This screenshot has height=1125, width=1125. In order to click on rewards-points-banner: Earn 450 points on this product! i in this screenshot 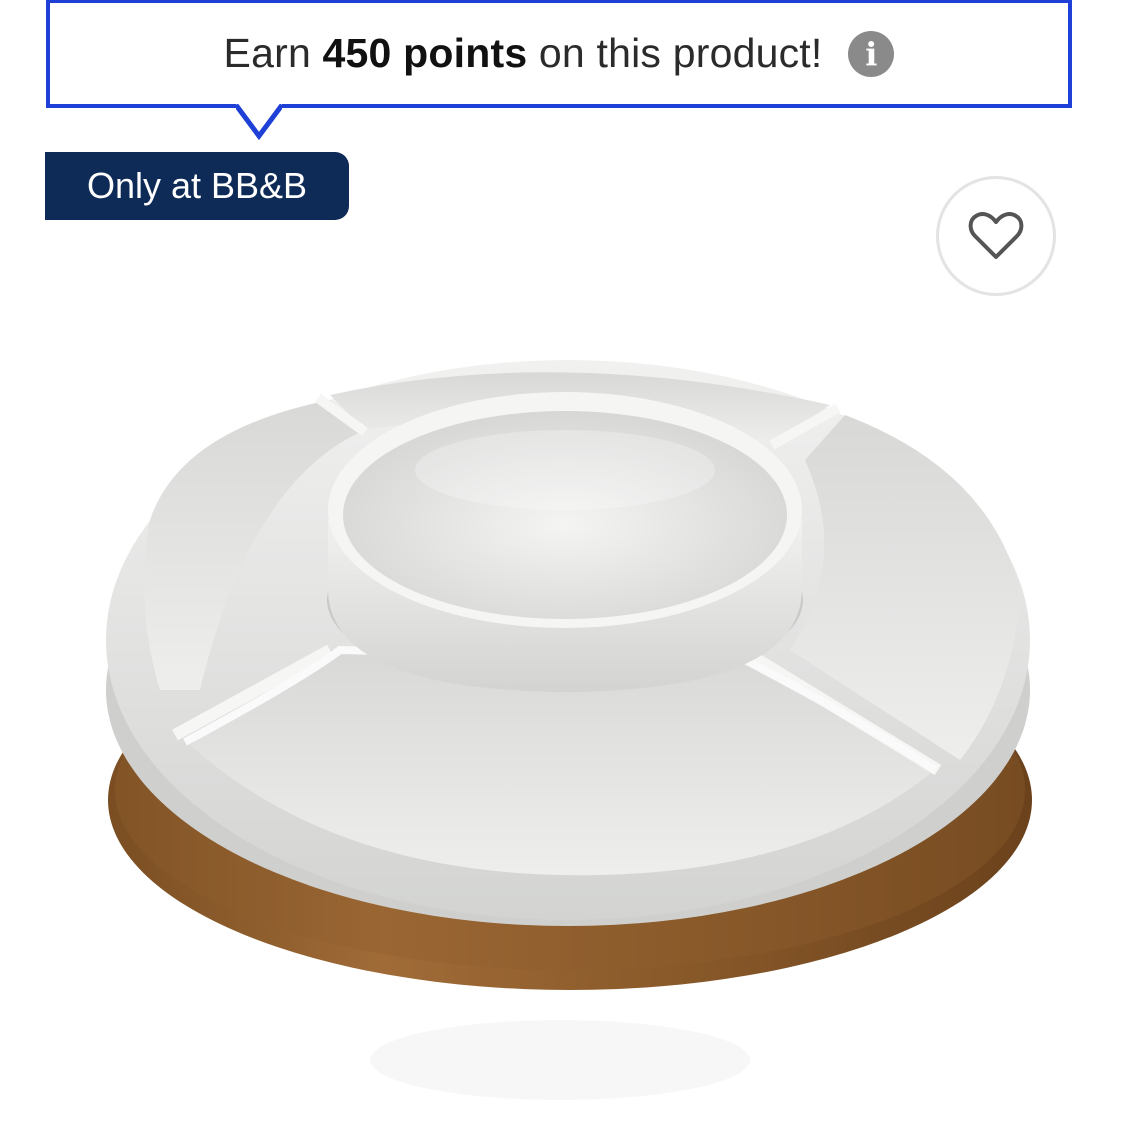, I will do `click(559, 54)`.